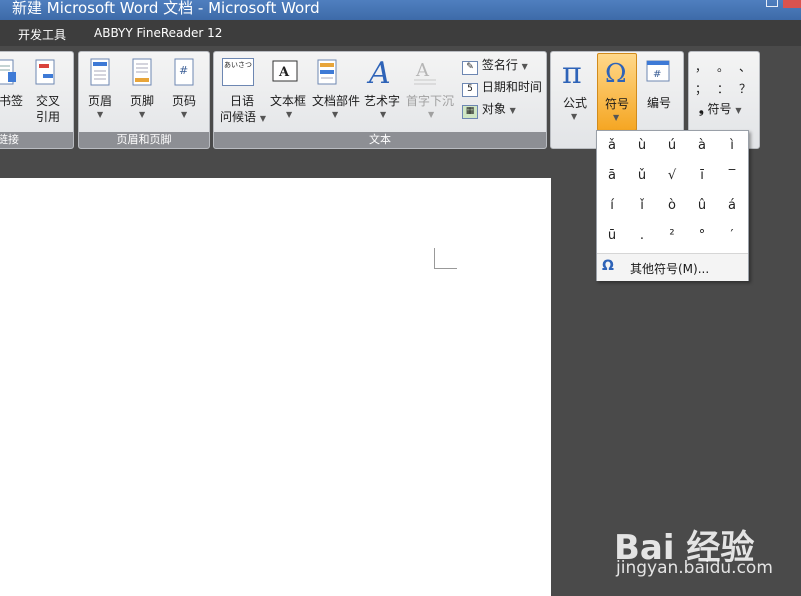 This screenshot has width=801, height=596. What do you see at coordinates (511, 87) in the screenshot?
I see `date-time-label: 日期和时间` at bounding box center [511, 87].